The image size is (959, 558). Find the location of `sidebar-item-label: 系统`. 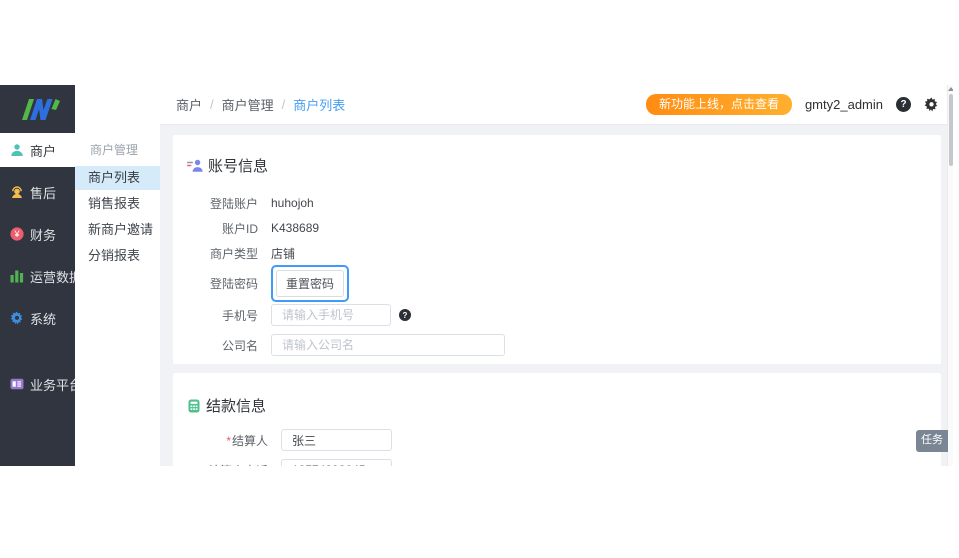

sidebar-item-label: 系统 is located at coordinates (43, 319).